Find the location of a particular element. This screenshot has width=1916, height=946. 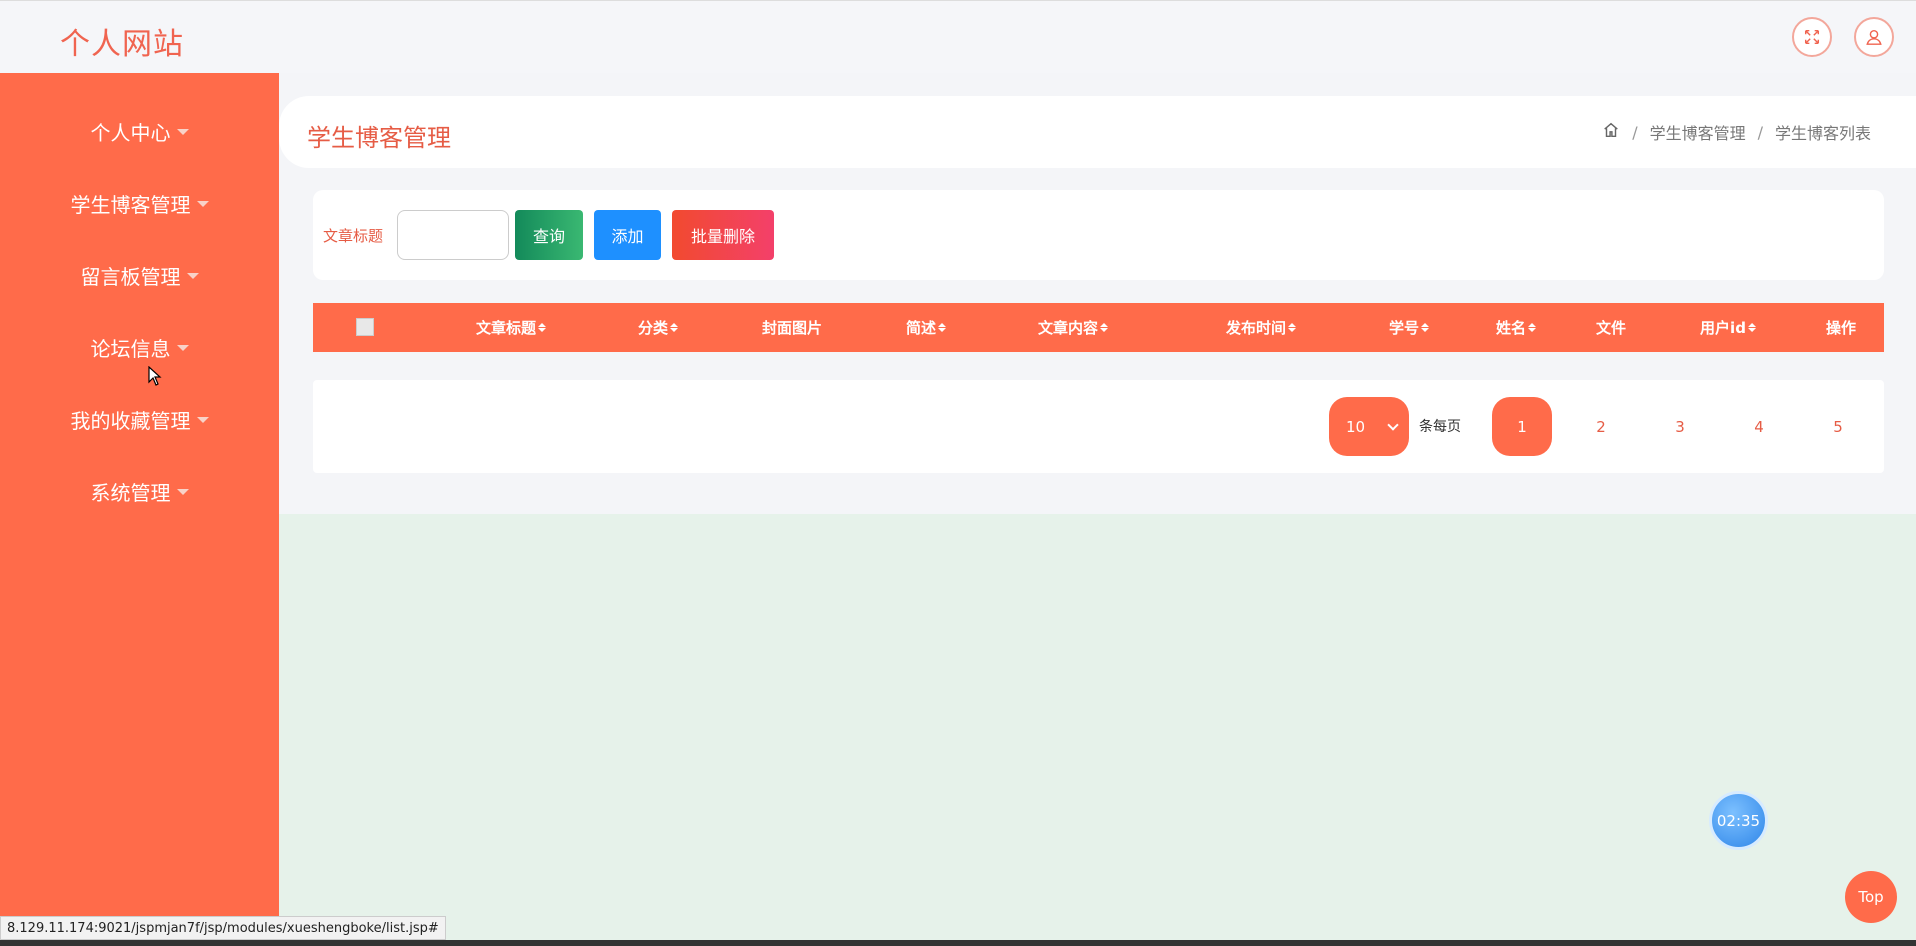

expand-icon is located at coordinates (1812, 37).